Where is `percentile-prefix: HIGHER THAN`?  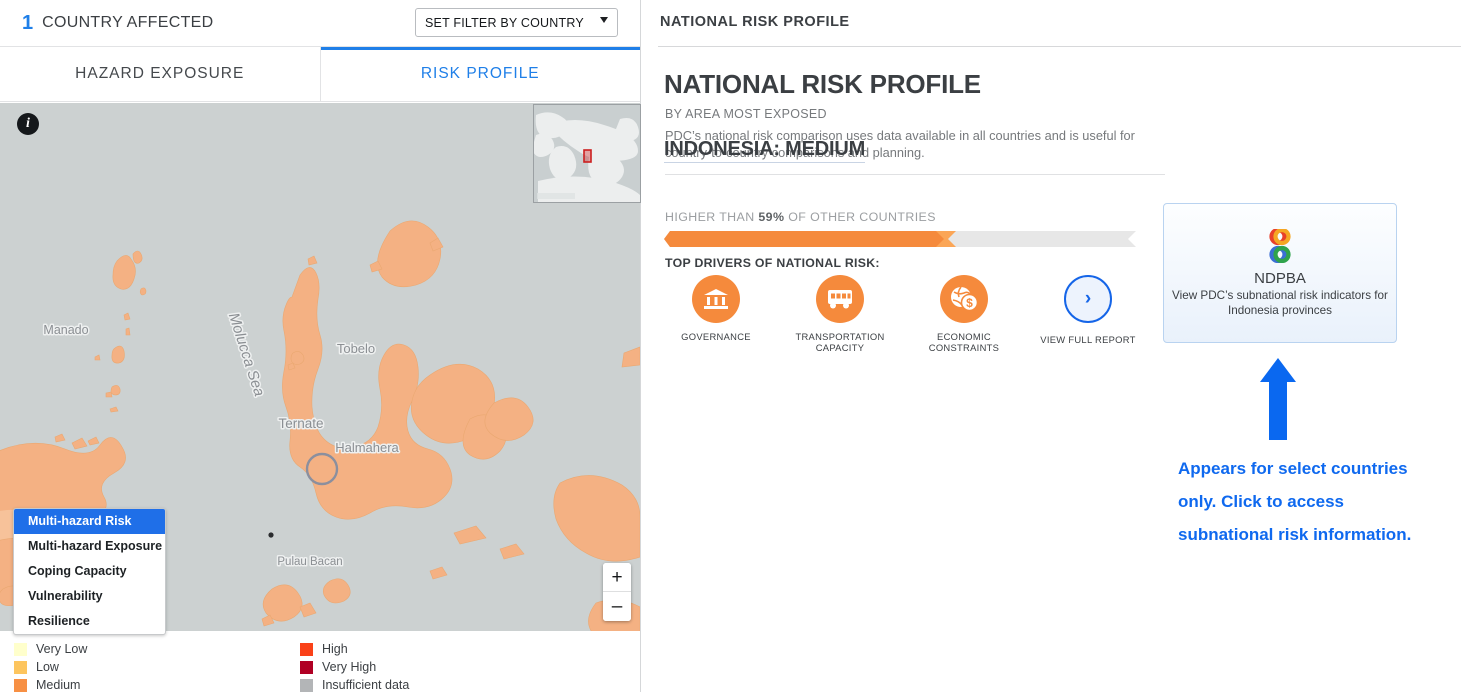
percentile-prefix: HIGHER THAN is located at coordinates (712, 217).